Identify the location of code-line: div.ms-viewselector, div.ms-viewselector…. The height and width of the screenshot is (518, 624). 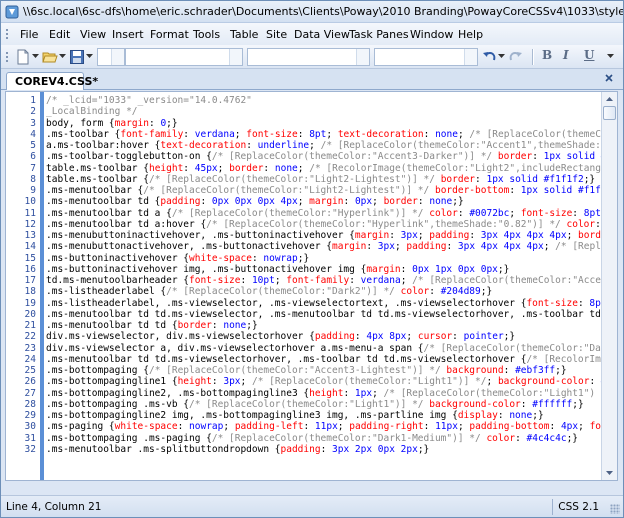
(280, 336).